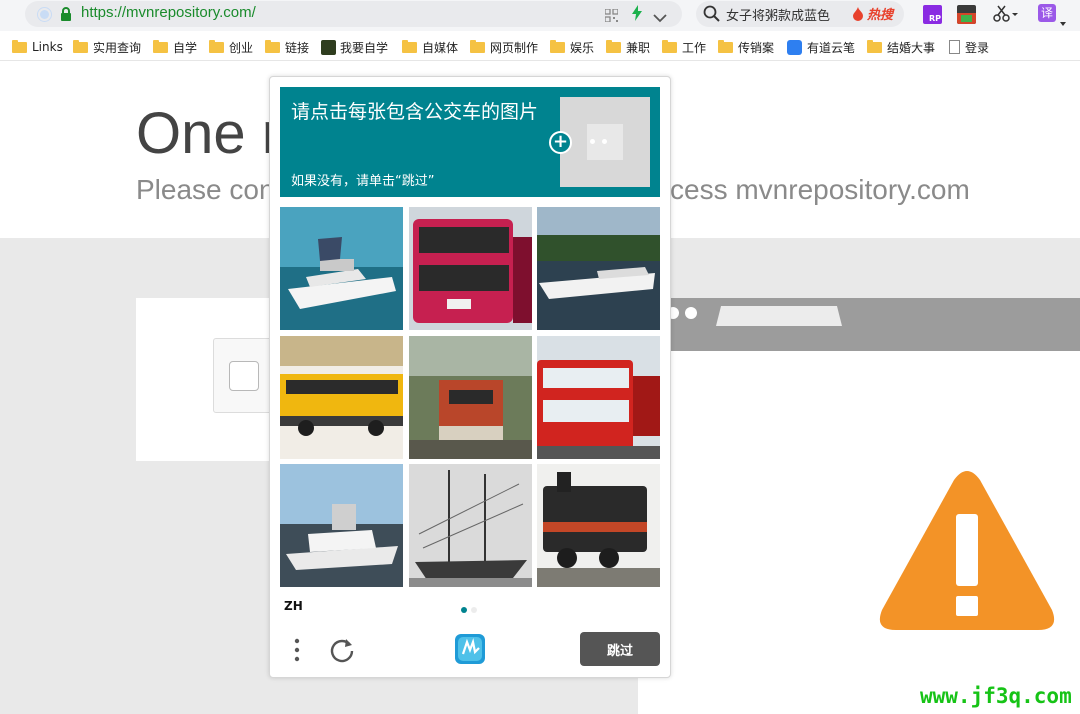 This screenshot has height=714, width=1080. Describe the element at coordinates (934, 18) in the screenshot. I see `extension-rp-label: RP` at that location.